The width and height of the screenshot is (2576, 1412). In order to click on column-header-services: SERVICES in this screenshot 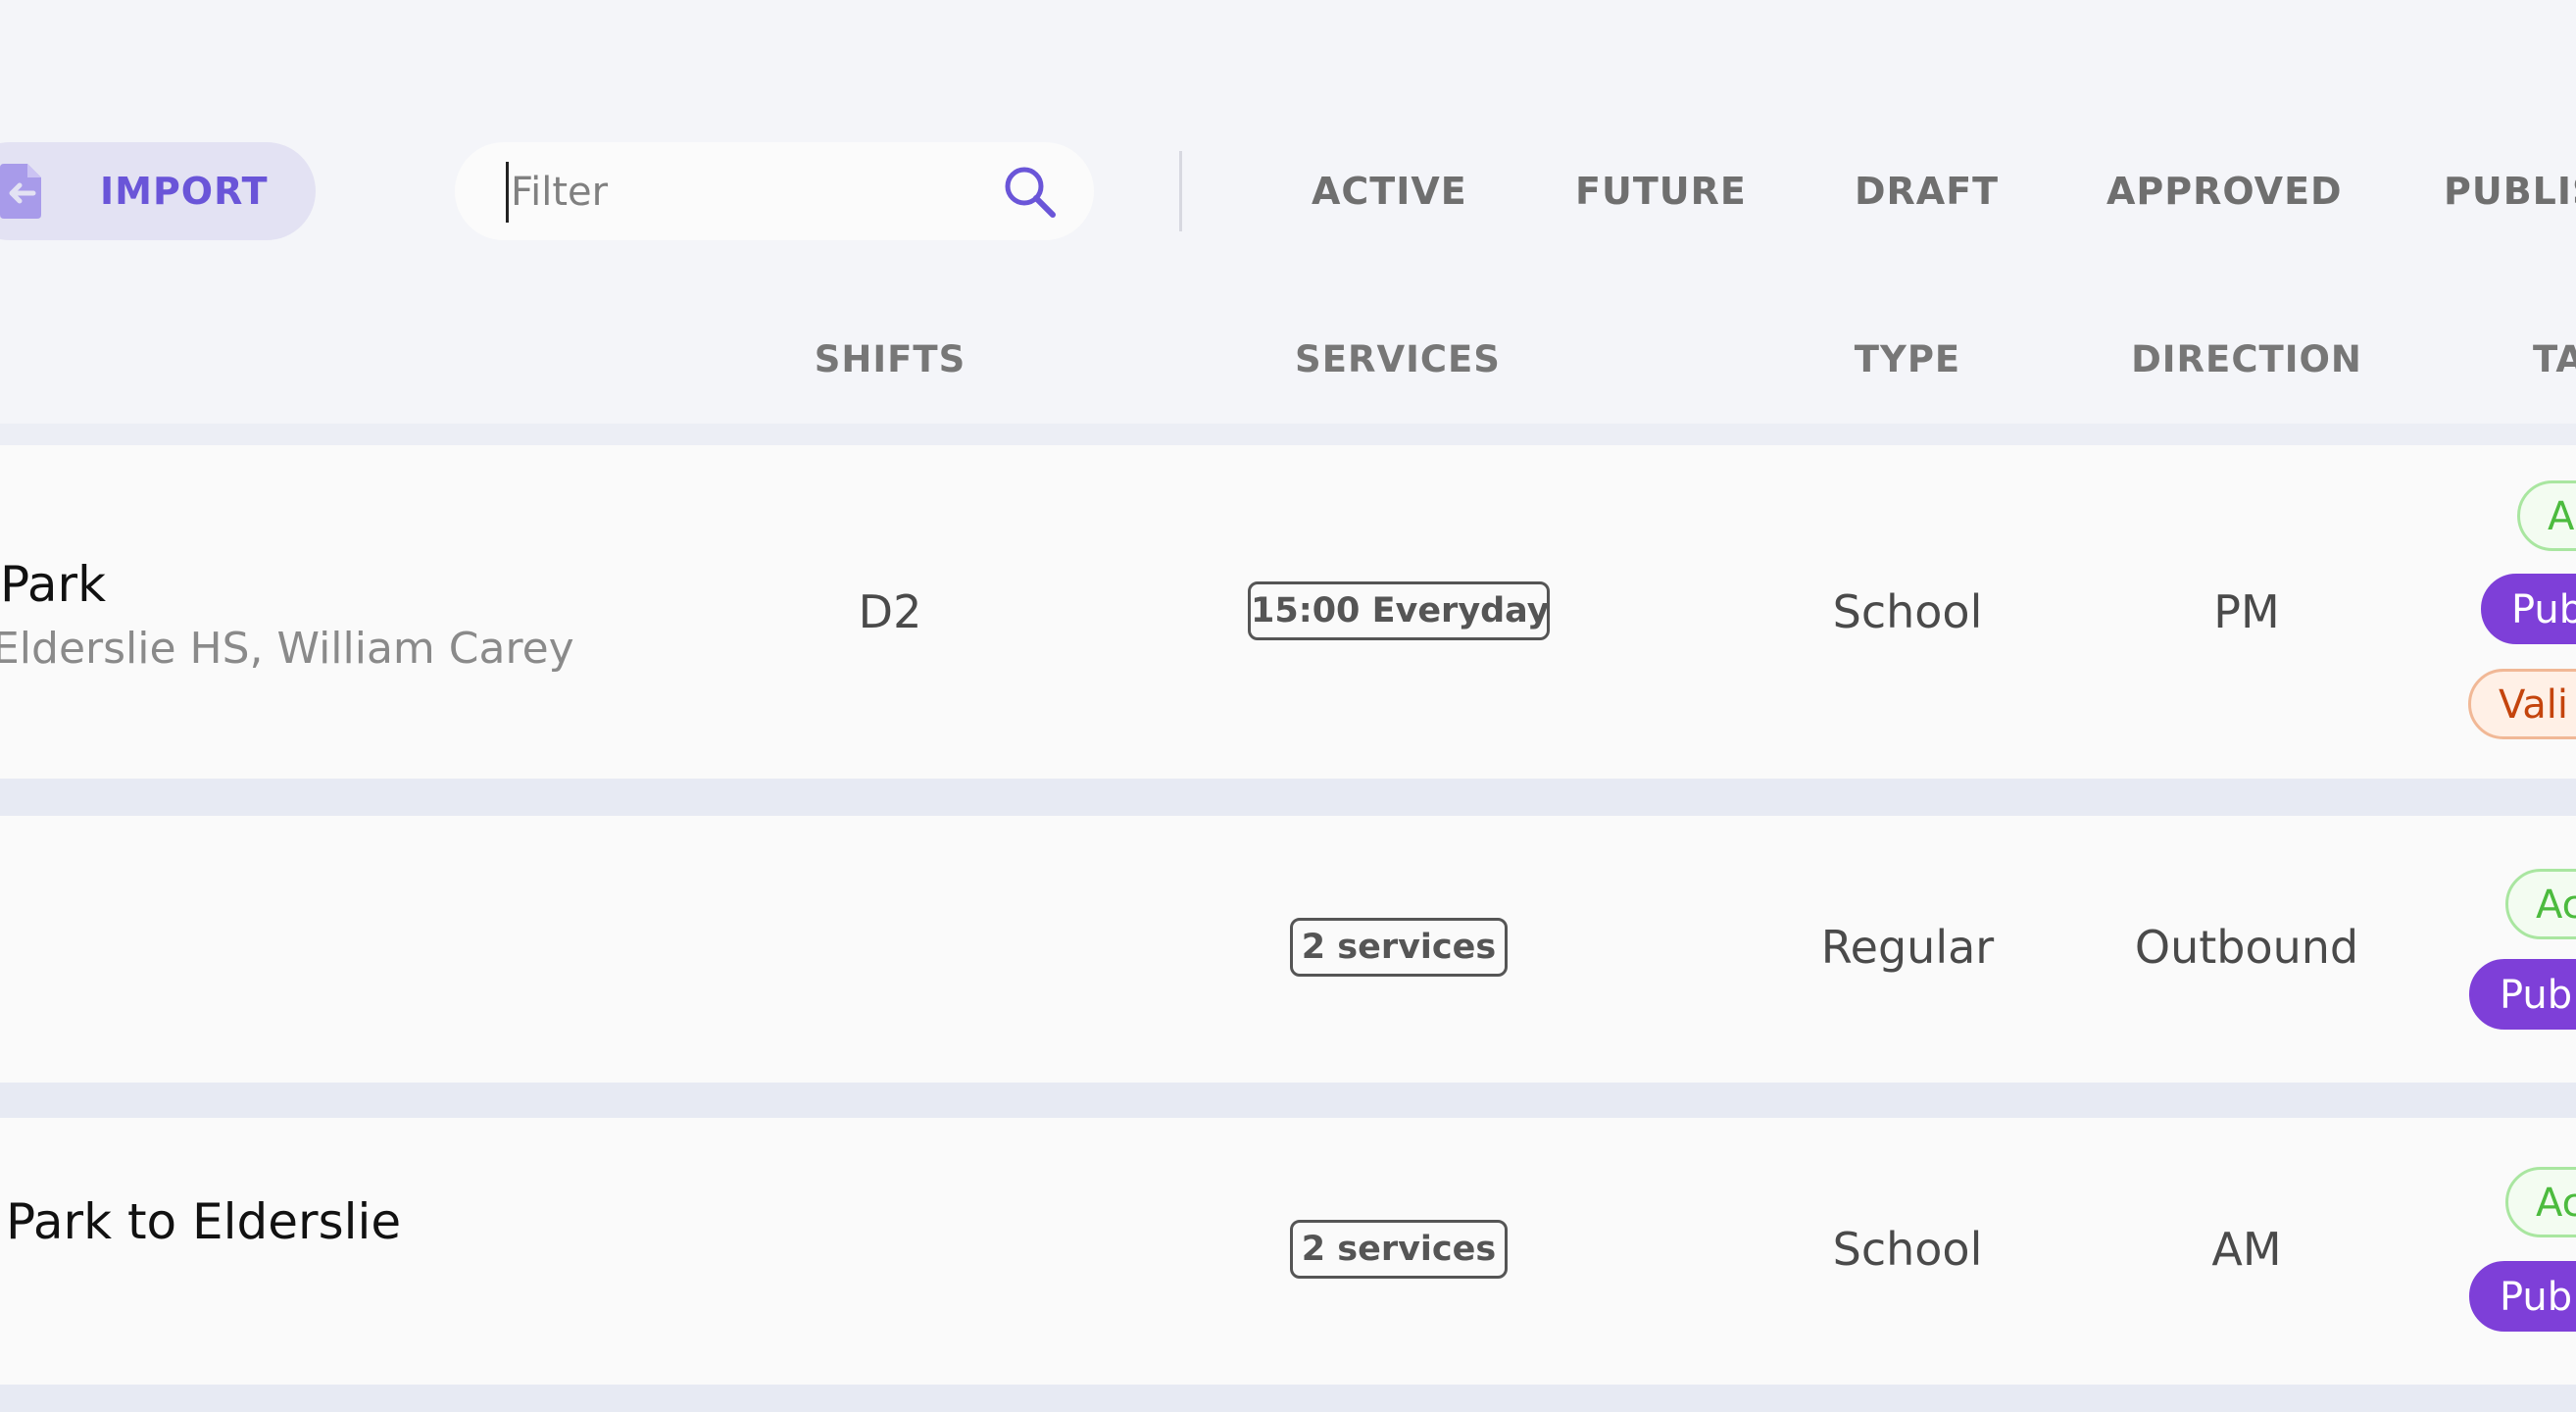, I will do `click(1398, 360)`.